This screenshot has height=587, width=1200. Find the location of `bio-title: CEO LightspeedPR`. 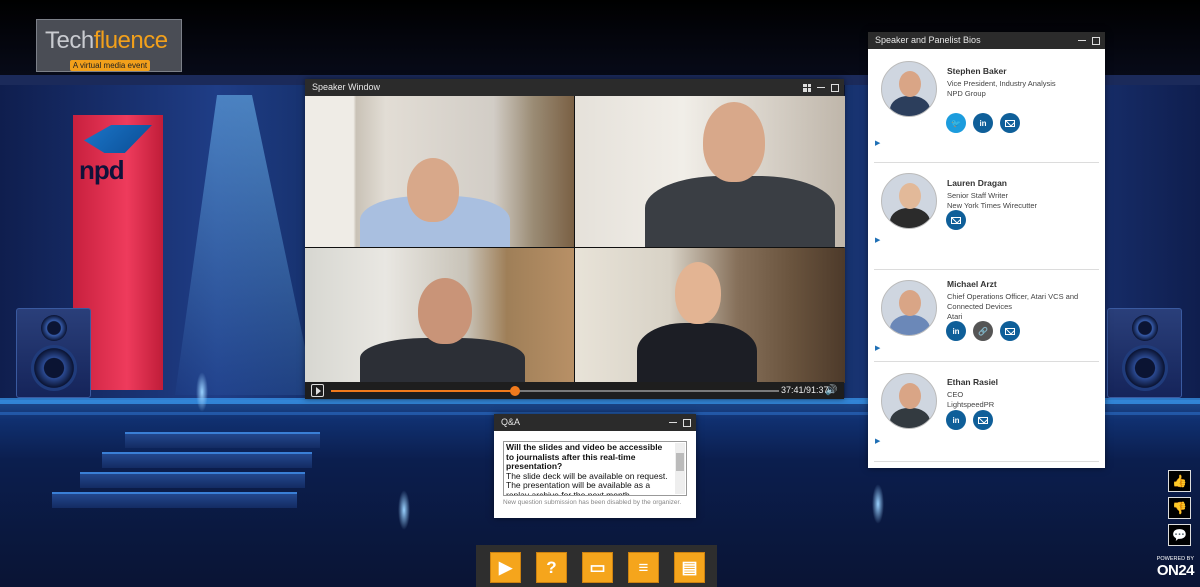

bio-title: CEO LightspeedPR is located at coordinates (971, 399).